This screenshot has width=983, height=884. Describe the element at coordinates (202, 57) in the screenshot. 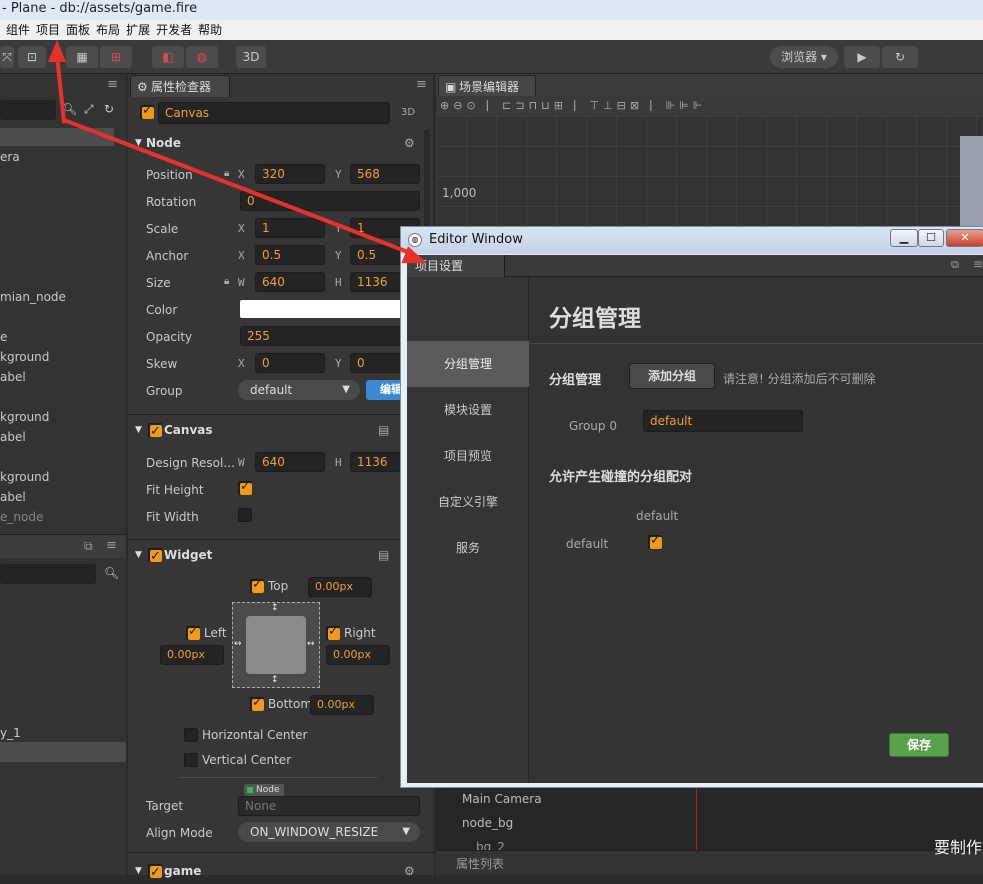

I see `grid-icon: ◍` at that location.